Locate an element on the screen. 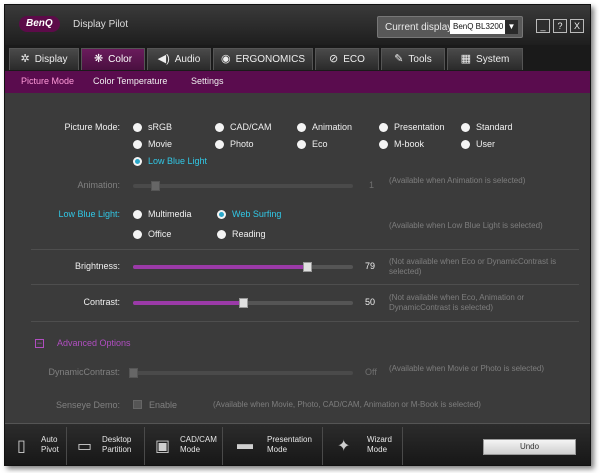  presentation-mode-line2: Mode is located at coordinates (277, 449).